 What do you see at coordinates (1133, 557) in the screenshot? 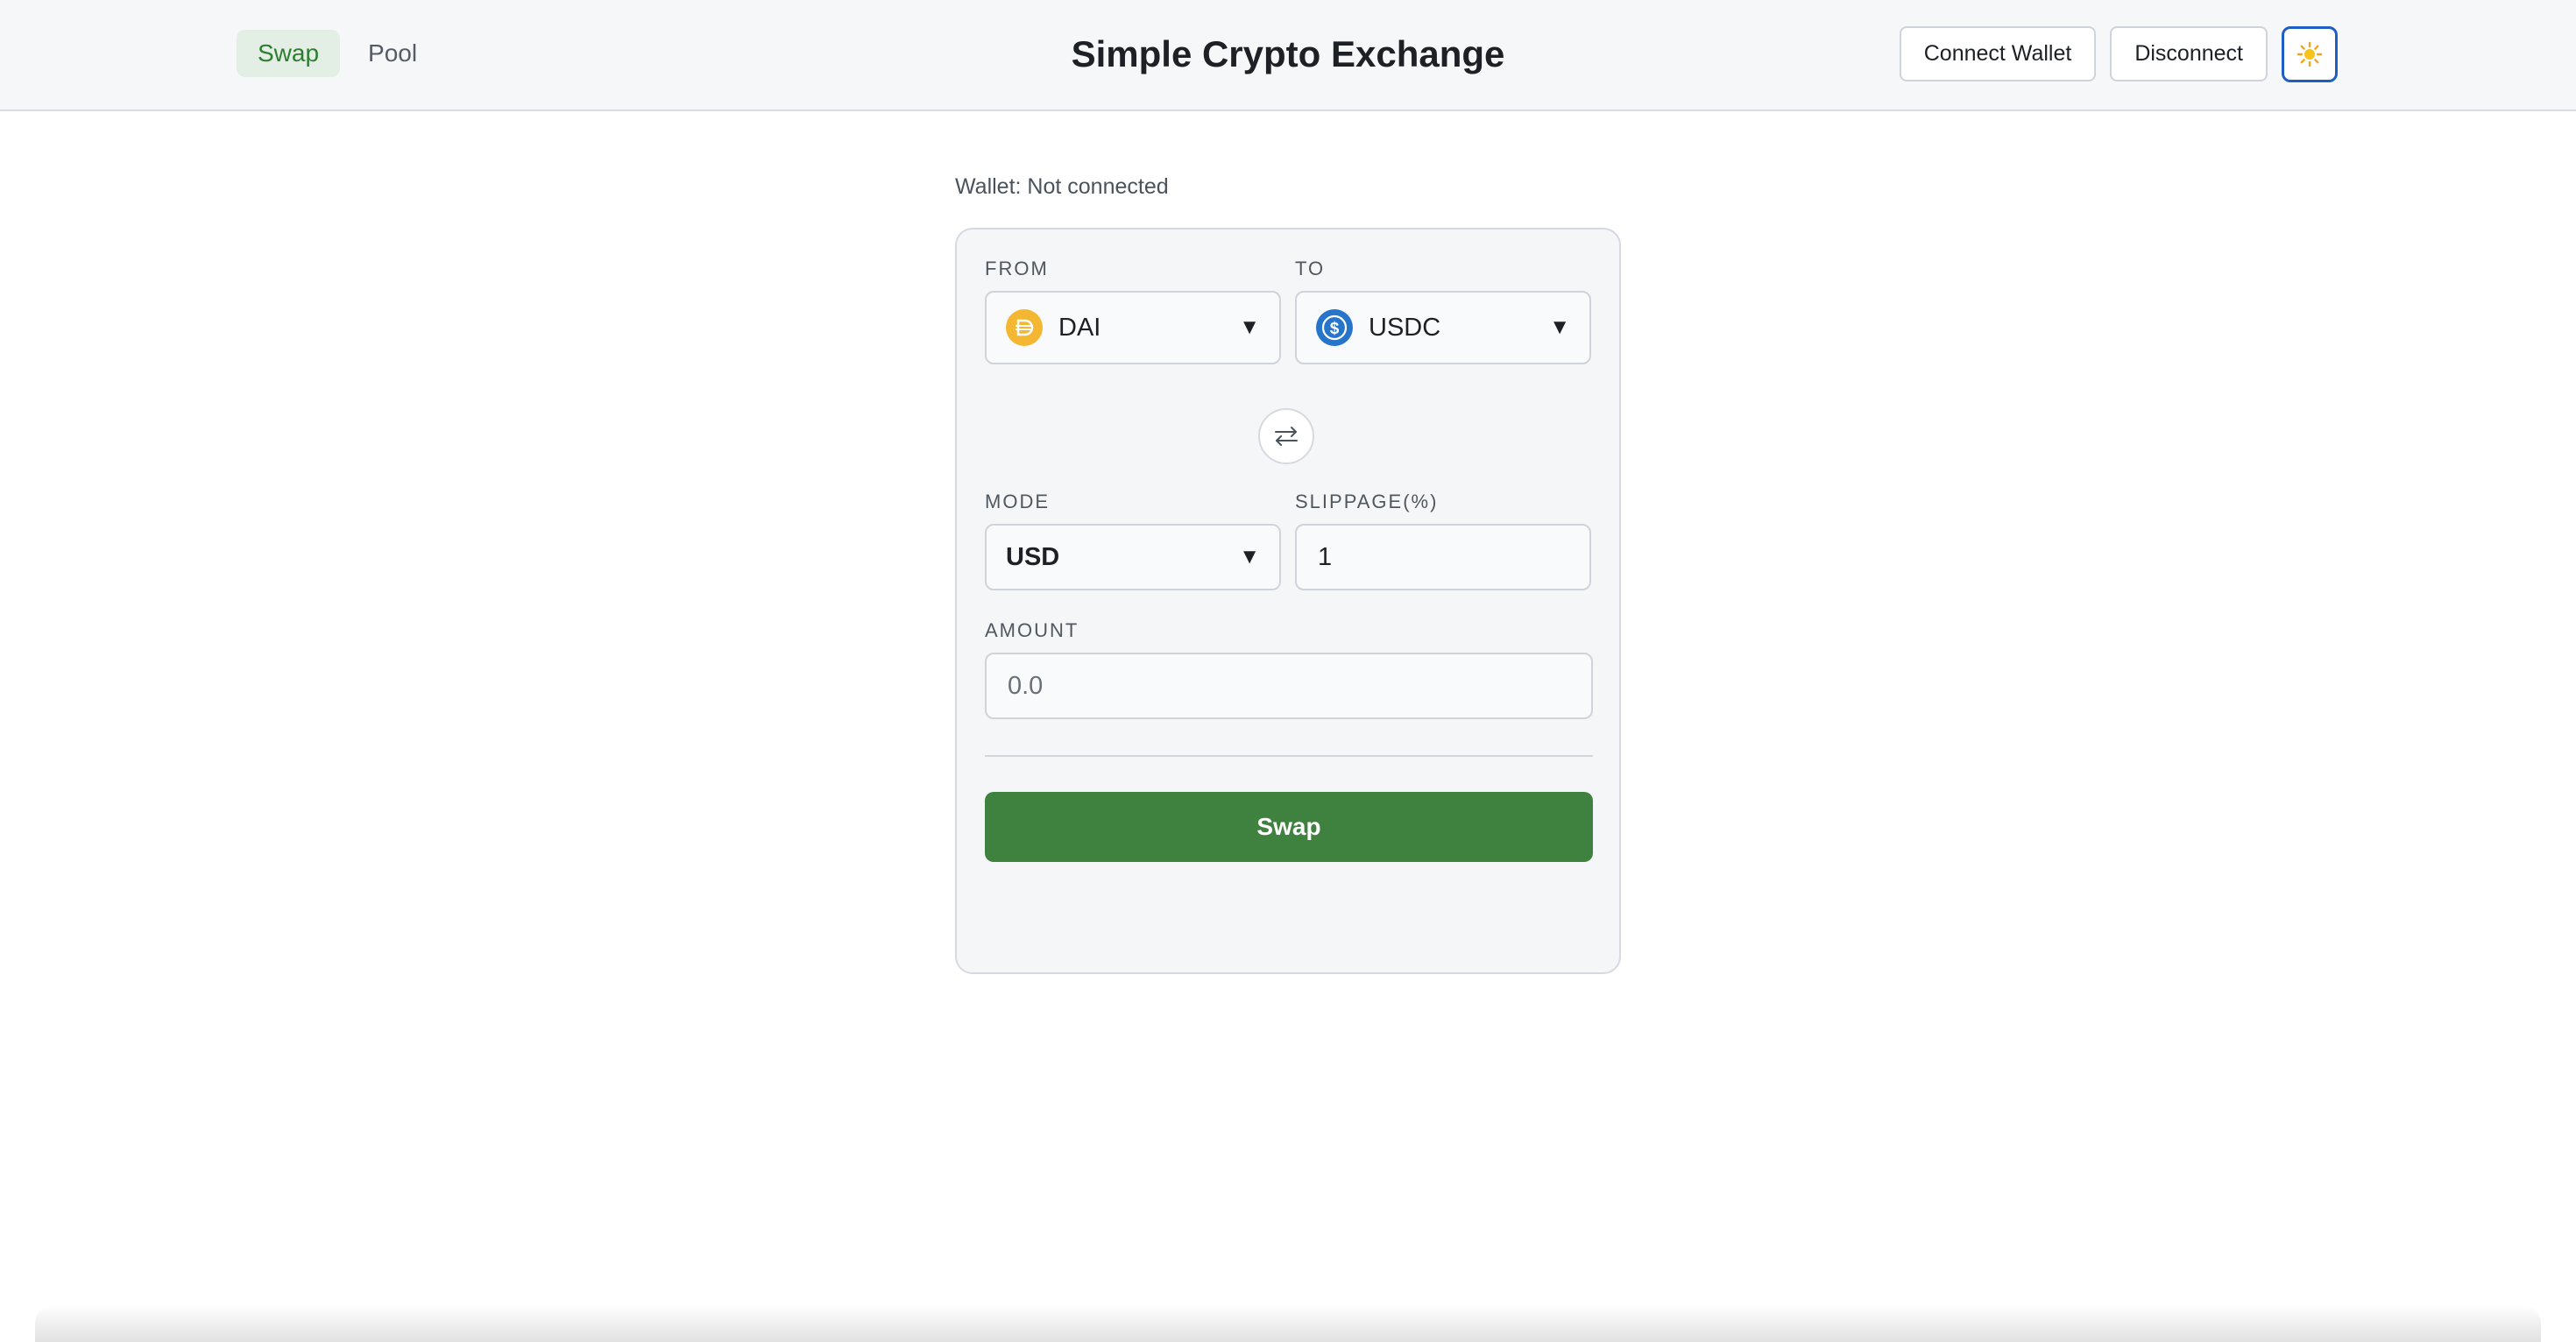
I see `mode-select: USD ▼` at bounding box center [1133, 557].